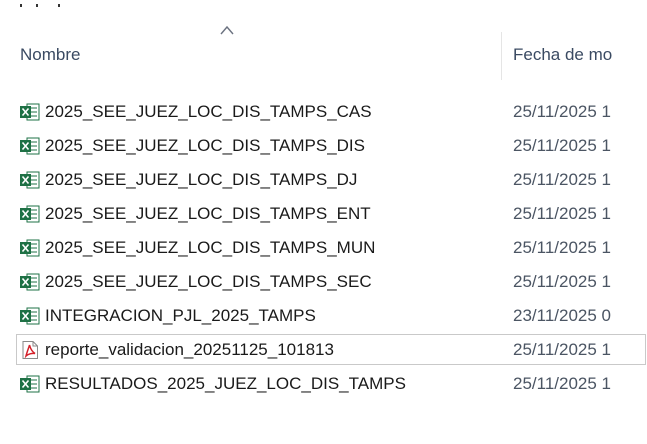 This screenshot has height=444, width=647. What do you see at coordinates (323, 316) in the screenshot?
I see `file-row: INTEGRACION_PJL_2025_TAMPS 23/11/2025 0` at bounding box center [323, 316].